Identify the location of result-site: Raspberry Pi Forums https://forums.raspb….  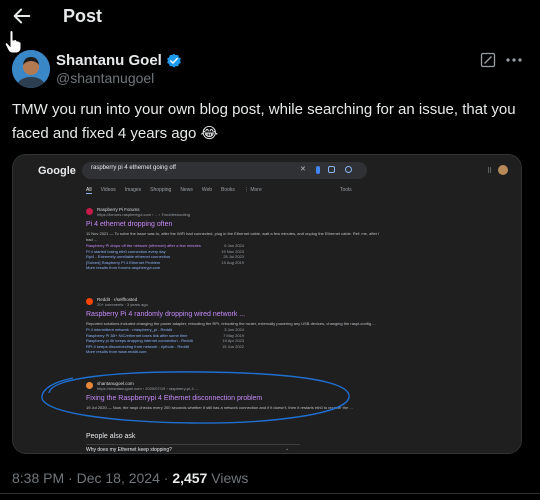
(236, 212).